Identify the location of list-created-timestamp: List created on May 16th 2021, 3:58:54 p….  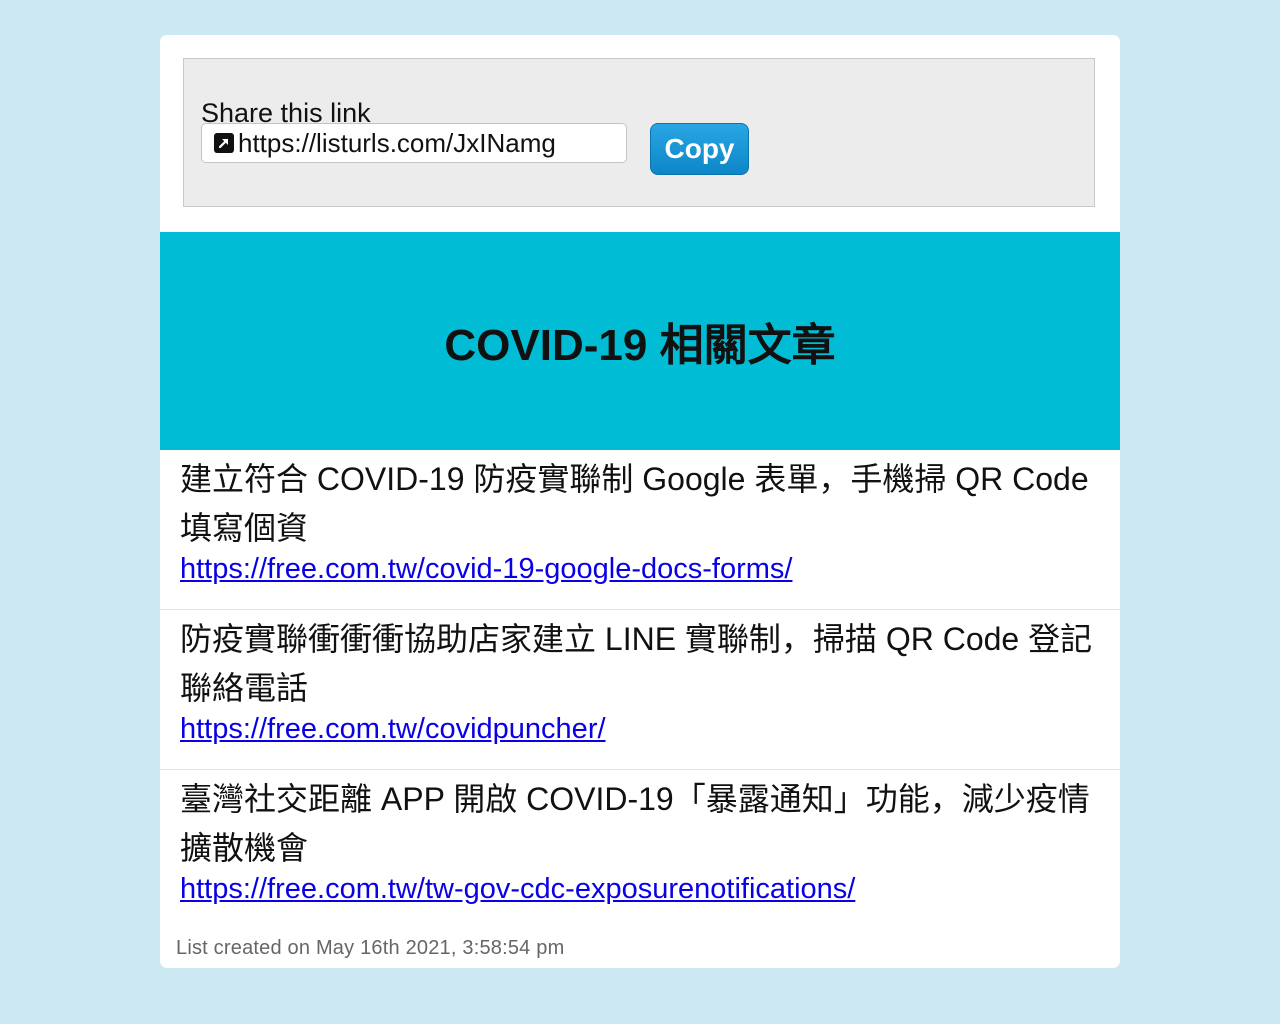
(370, 948).